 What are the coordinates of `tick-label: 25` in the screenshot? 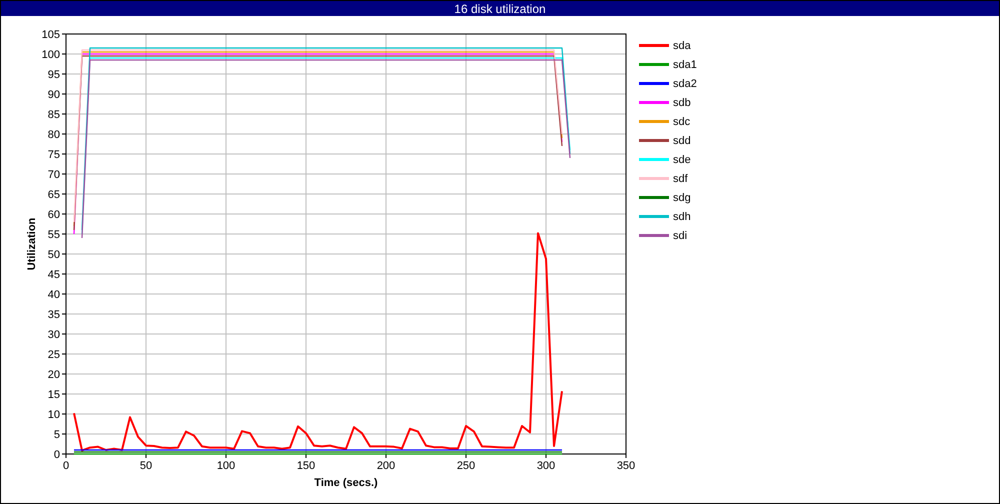 It's located at (54, 355).